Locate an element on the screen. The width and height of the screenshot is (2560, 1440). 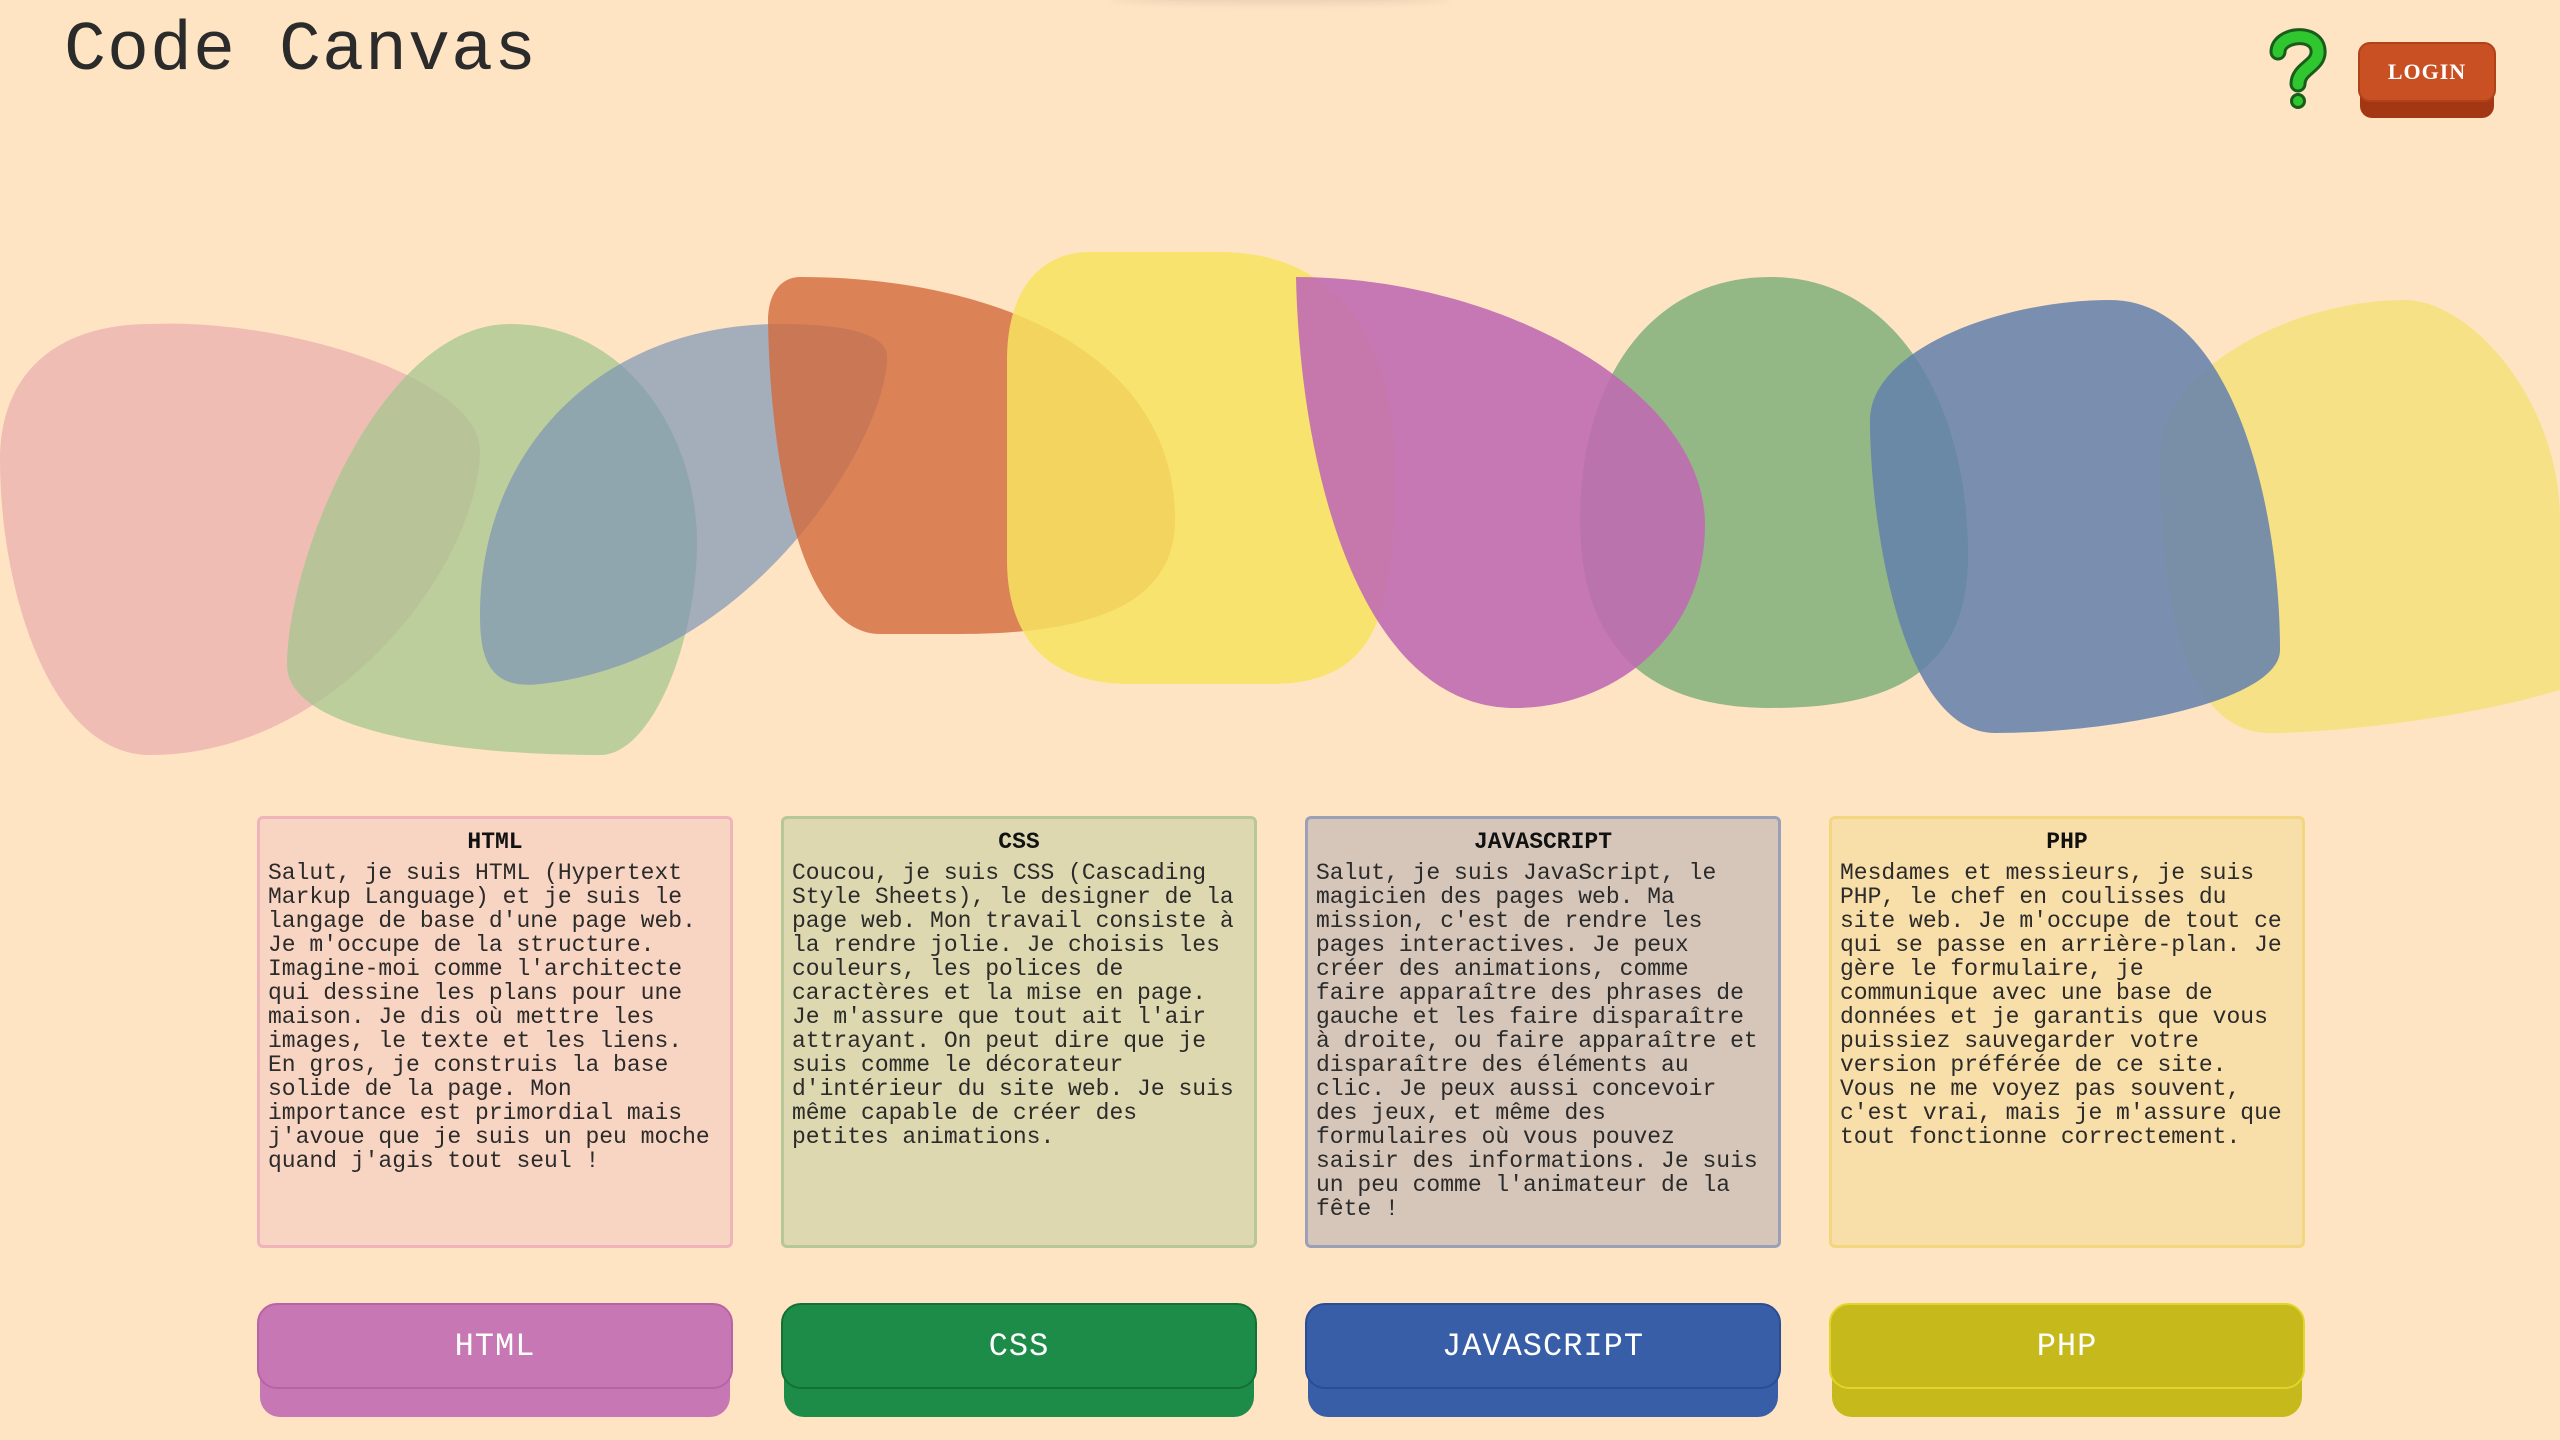
card-title: HTML is located at coordinates (495, 842).